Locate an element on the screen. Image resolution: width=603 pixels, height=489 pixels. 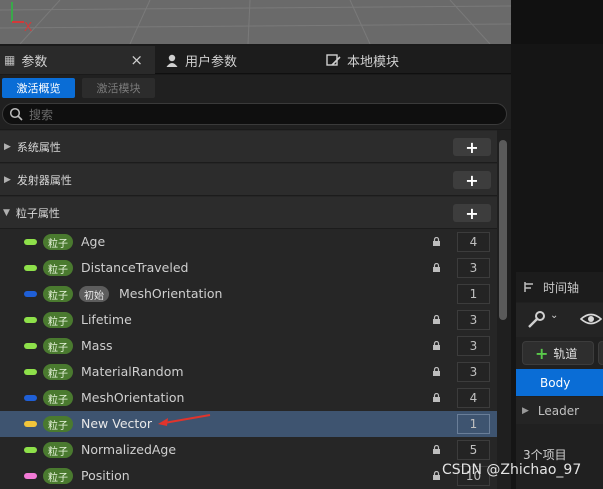
grid-icon: ▦ is located at coordinates (10, 60).